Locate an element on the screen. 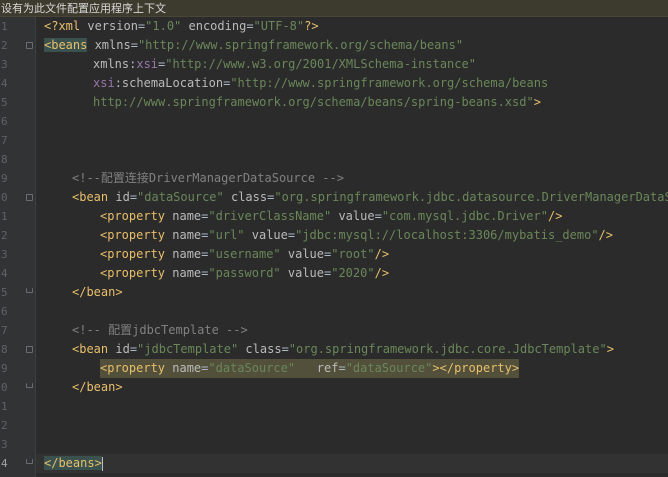 This screenshot has width=668, height=477. attribute-name: ref is located at coordinates (317, 368).